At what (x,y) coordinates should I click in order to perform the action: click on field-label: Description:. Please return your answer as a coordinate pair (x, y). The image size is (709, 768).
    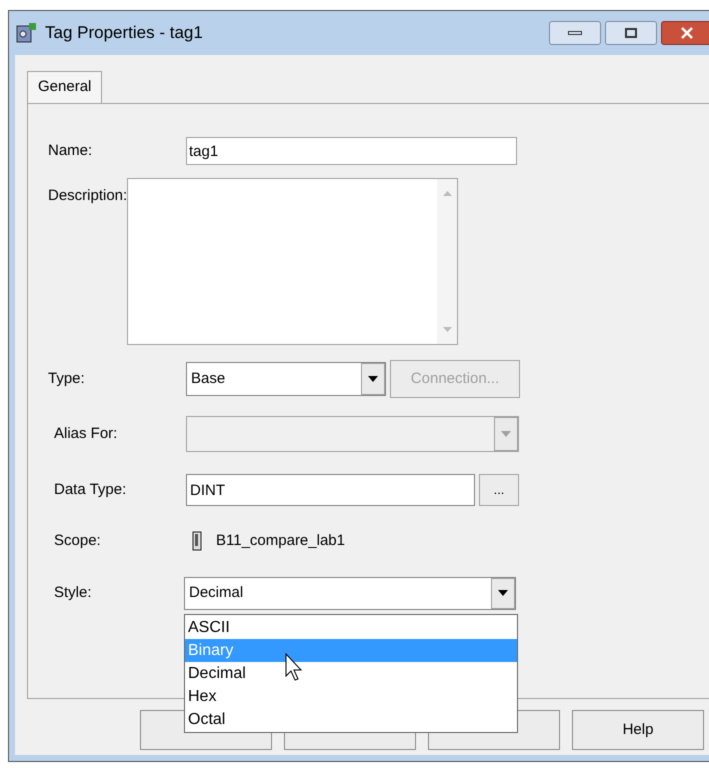
    Looking at the image, I should click on (88, 195).